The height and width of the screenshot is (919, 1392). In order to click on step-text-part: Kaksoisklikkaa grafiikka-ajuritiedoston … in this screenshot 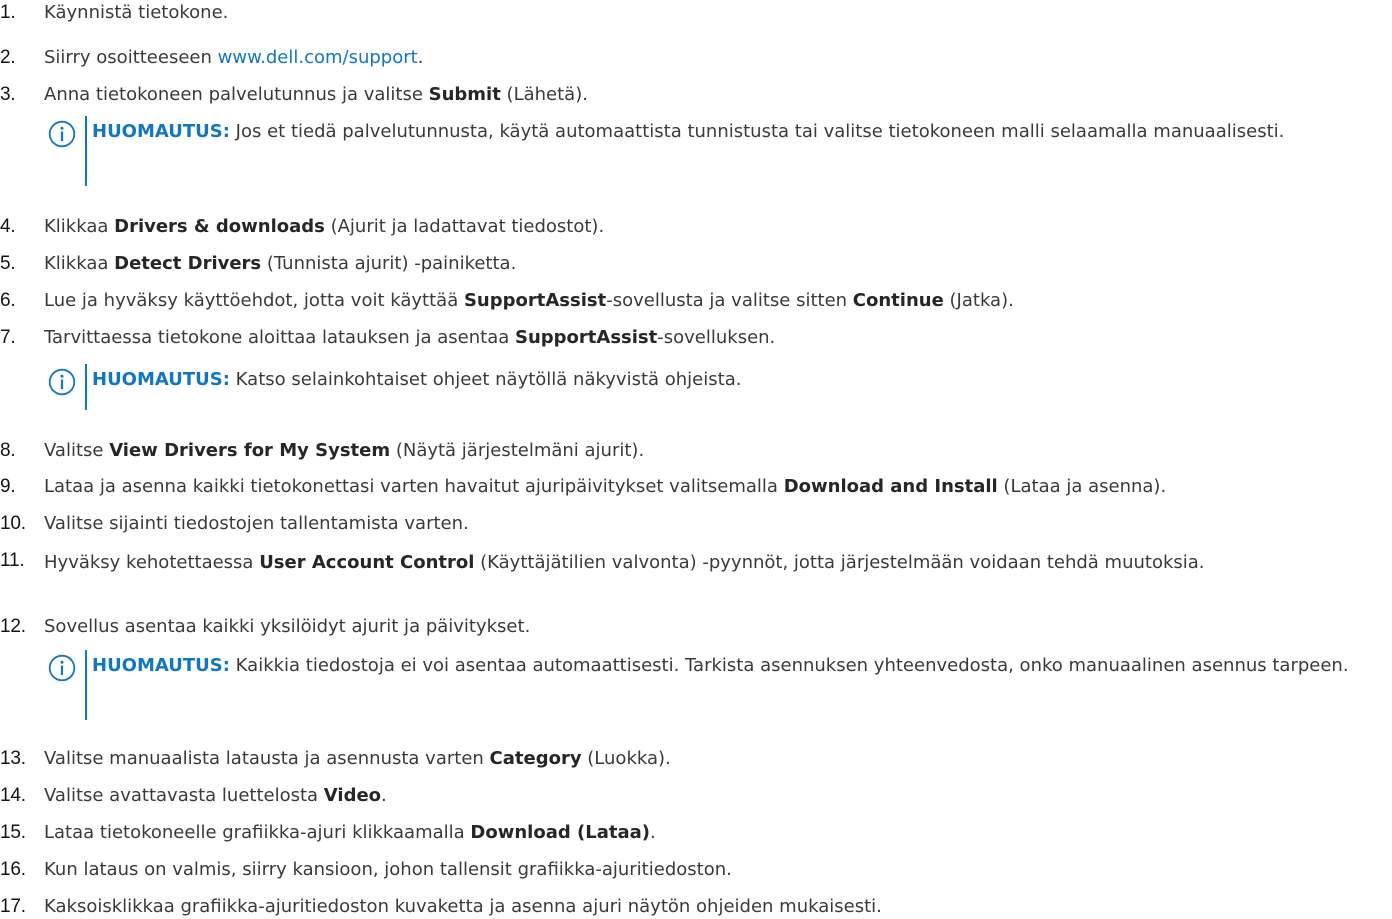, I will do `click(463, 906)`.